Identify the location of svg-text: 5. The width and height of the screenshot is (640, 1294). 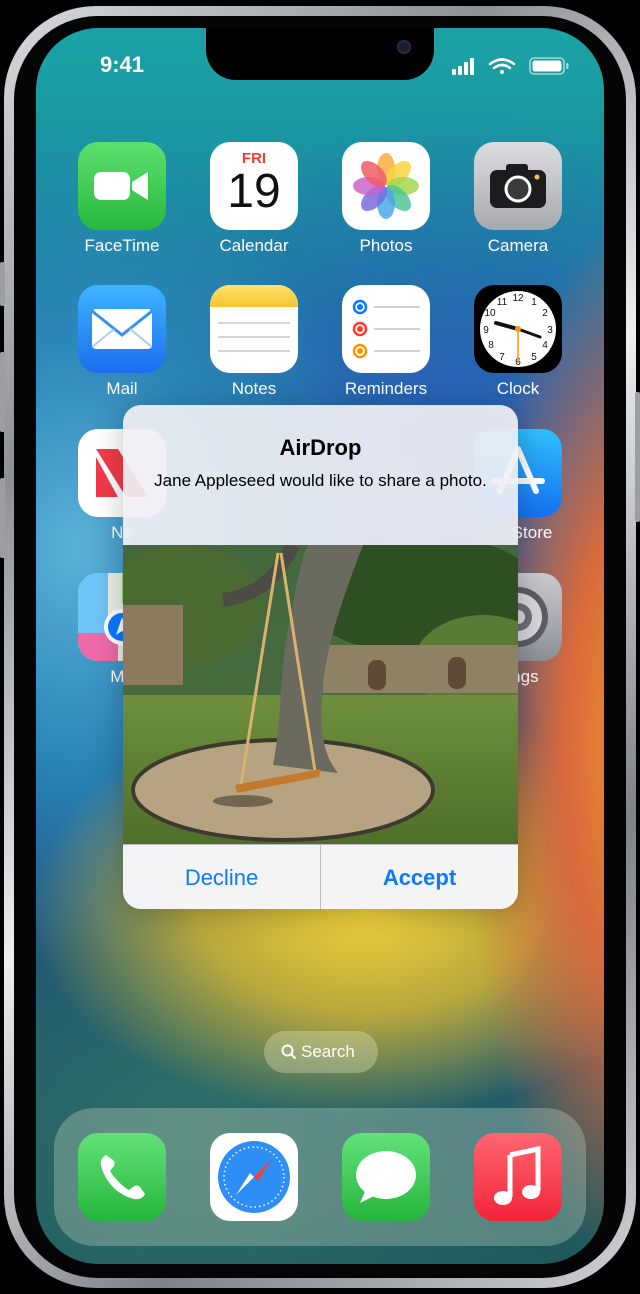
(534, 357).